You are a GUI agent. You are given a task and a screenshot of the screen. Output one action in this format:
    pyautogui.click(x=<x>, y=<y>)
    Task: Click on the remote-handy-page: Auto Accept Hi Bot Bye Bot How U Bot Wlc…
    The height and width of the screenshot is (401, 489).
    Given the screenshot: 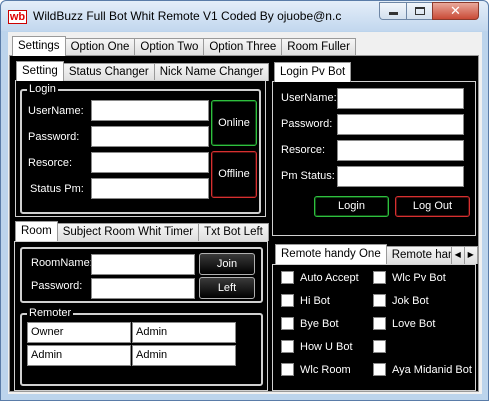 What is the action you would take?
    pyautogui.click(x=374, y=327)
    